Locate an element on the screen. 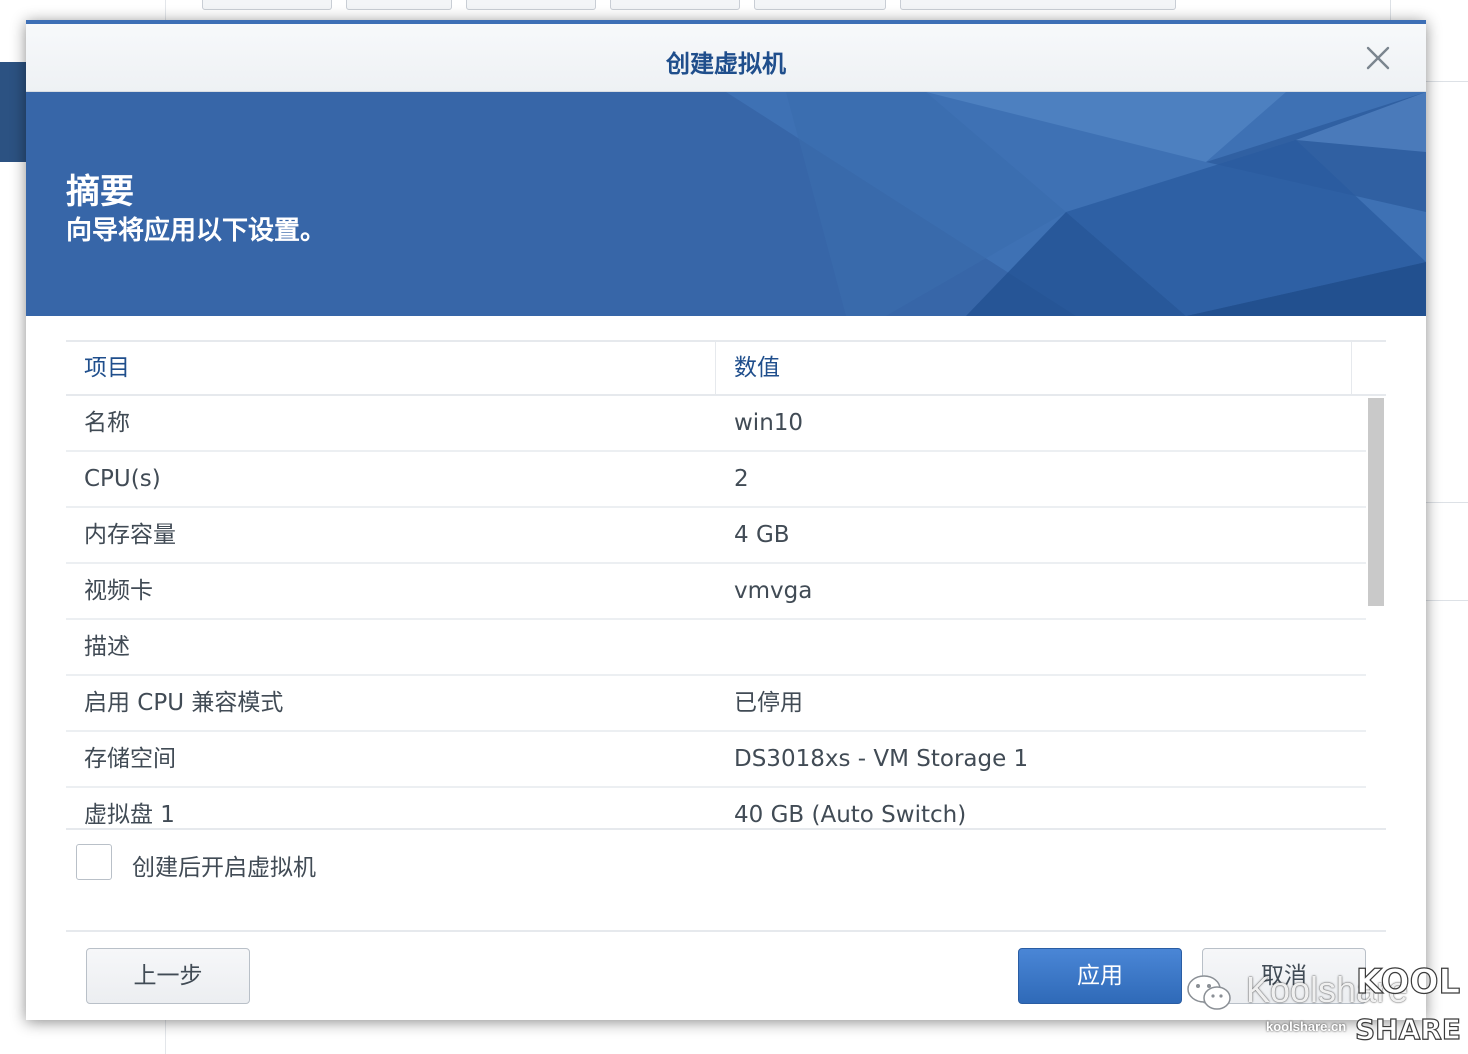 This screenshot has height=1054, width=1468. autostart-label: 创建后开启虚拟机 is located at coordinates (224, 865).